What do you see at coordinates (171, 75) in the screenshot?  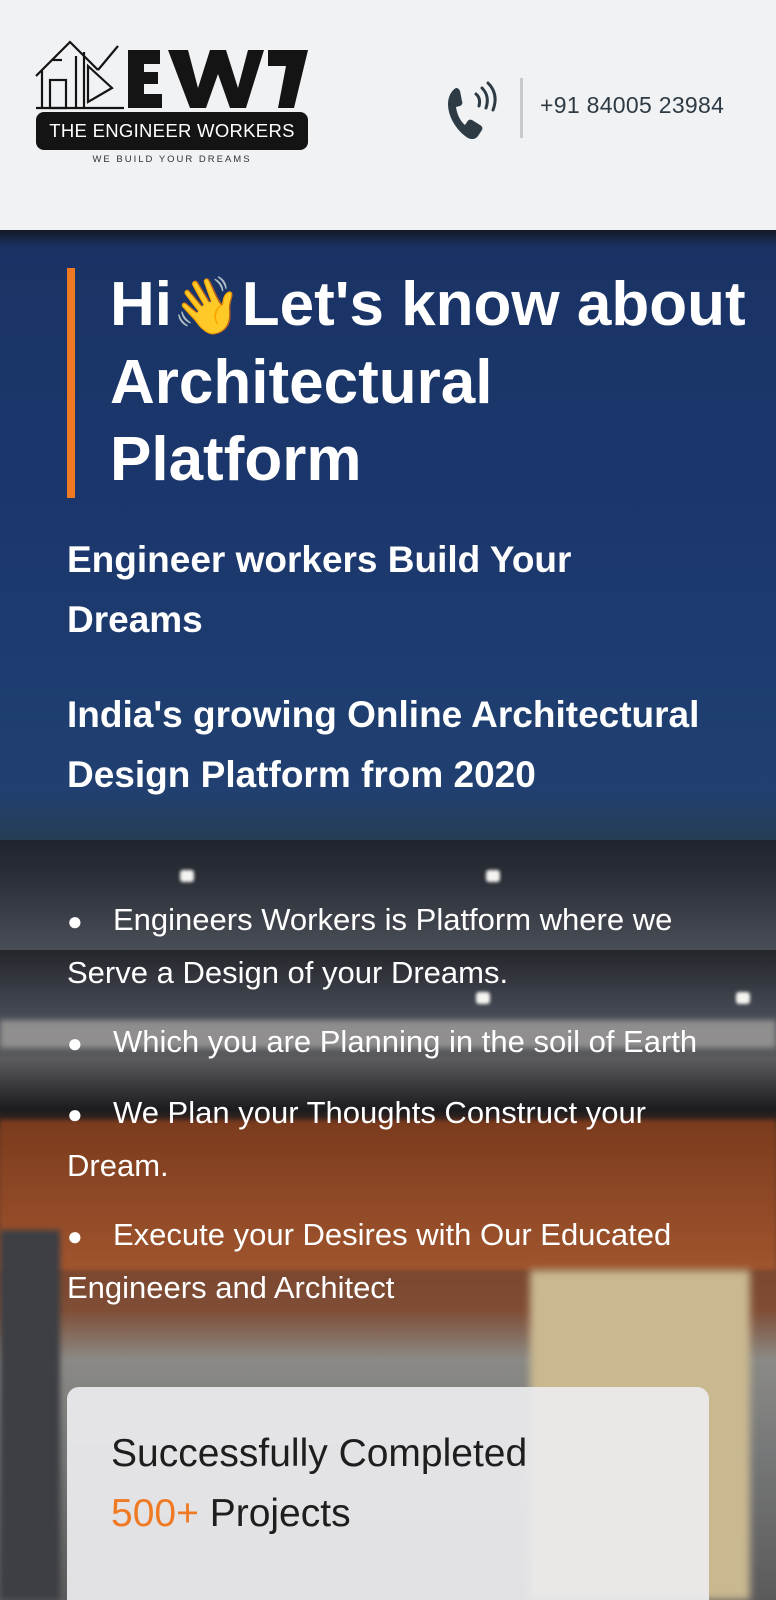 I see `logo-mark` at bounding box center [171, 75].